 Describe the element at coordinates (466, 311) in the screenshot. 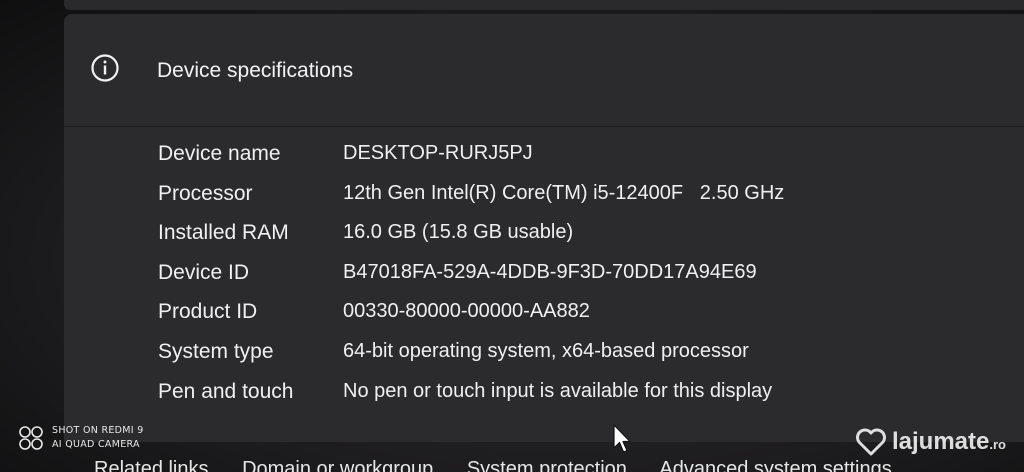

I see `spec-value: 00330-80000-00000-AA882` at that location.